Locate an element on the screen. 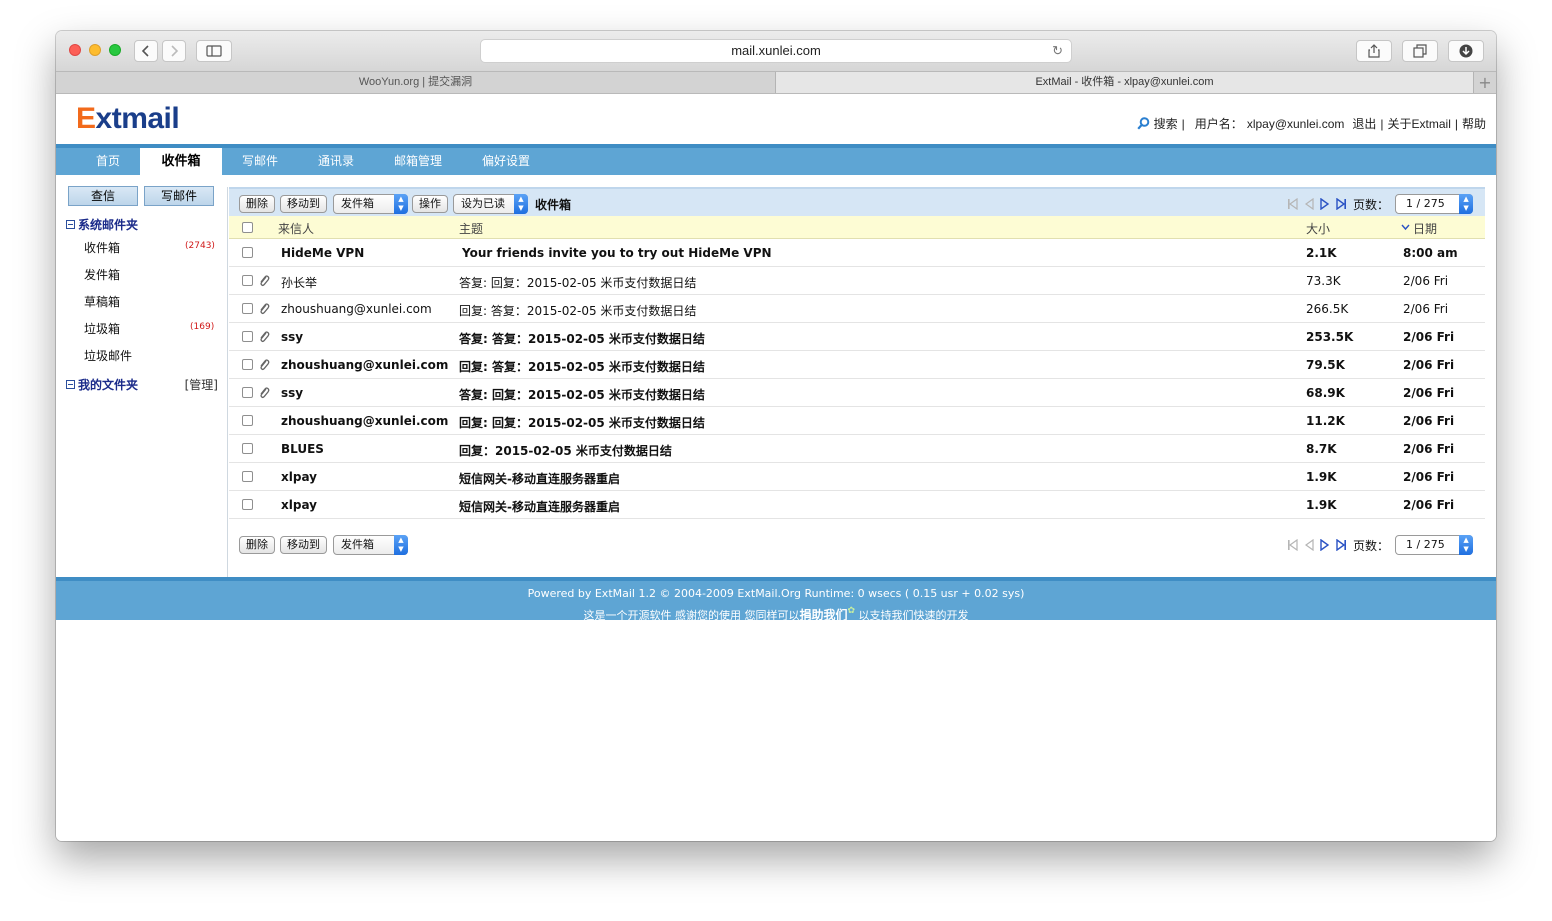  about-link: 关于Extmail is located at coordinates (1419, 123).